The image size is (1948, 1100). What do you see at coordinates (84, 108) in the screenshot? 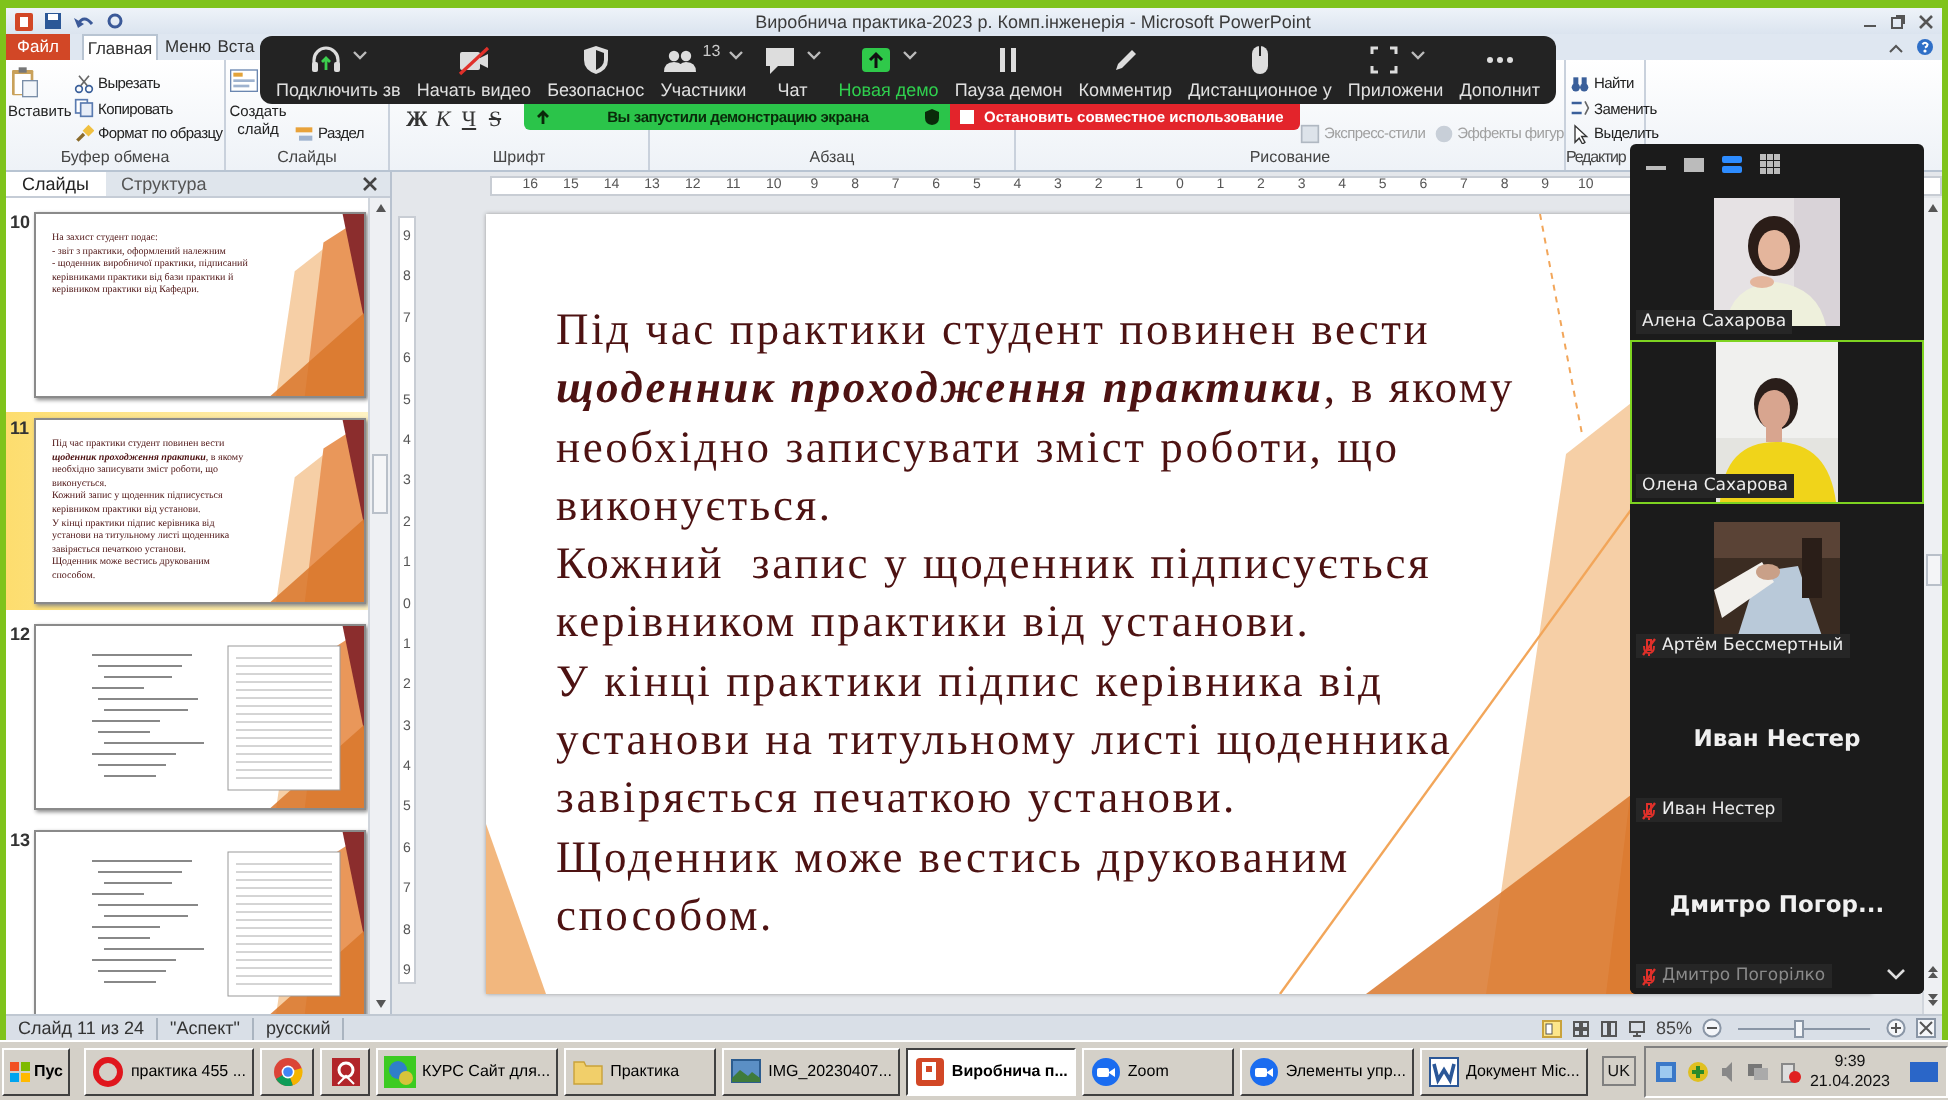
I see `copy-icon` at bounding box center [84, 108].